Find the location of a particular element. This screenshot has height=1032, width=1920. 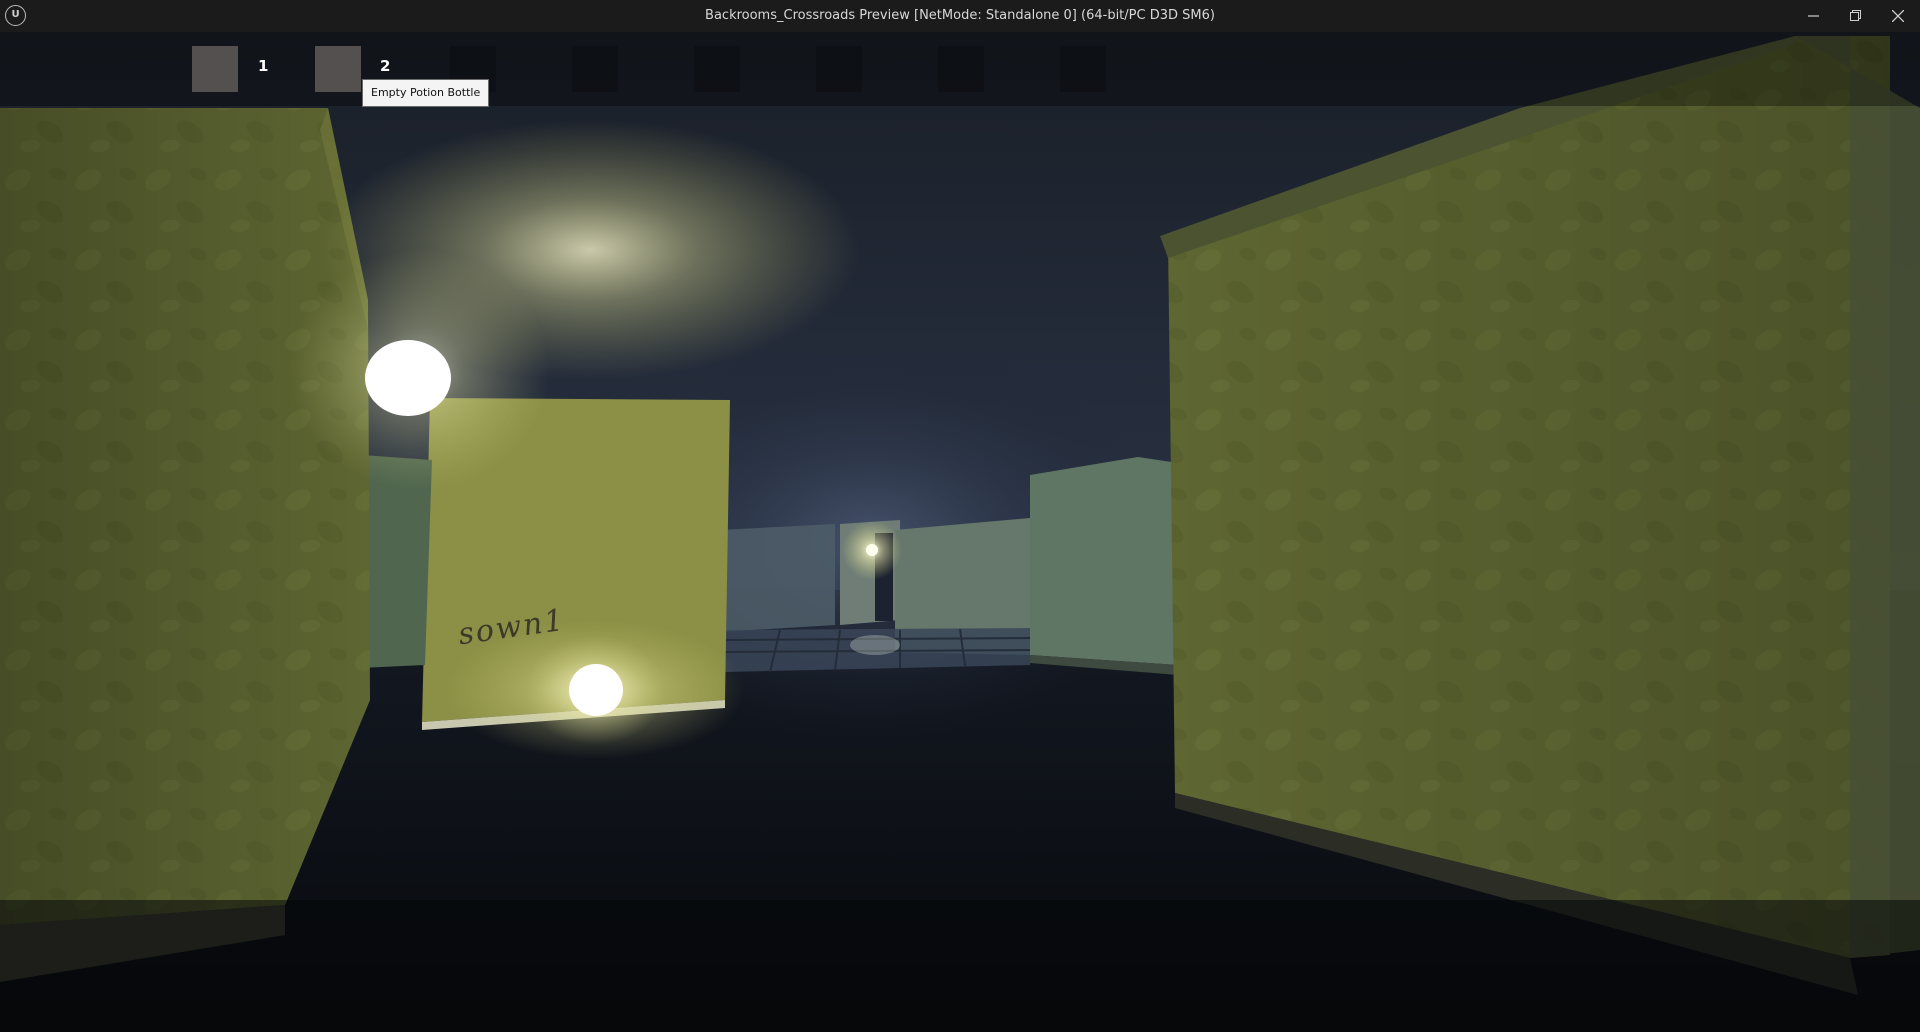

hotbar-slot-number: 2 is located at coordinates (385, 66).